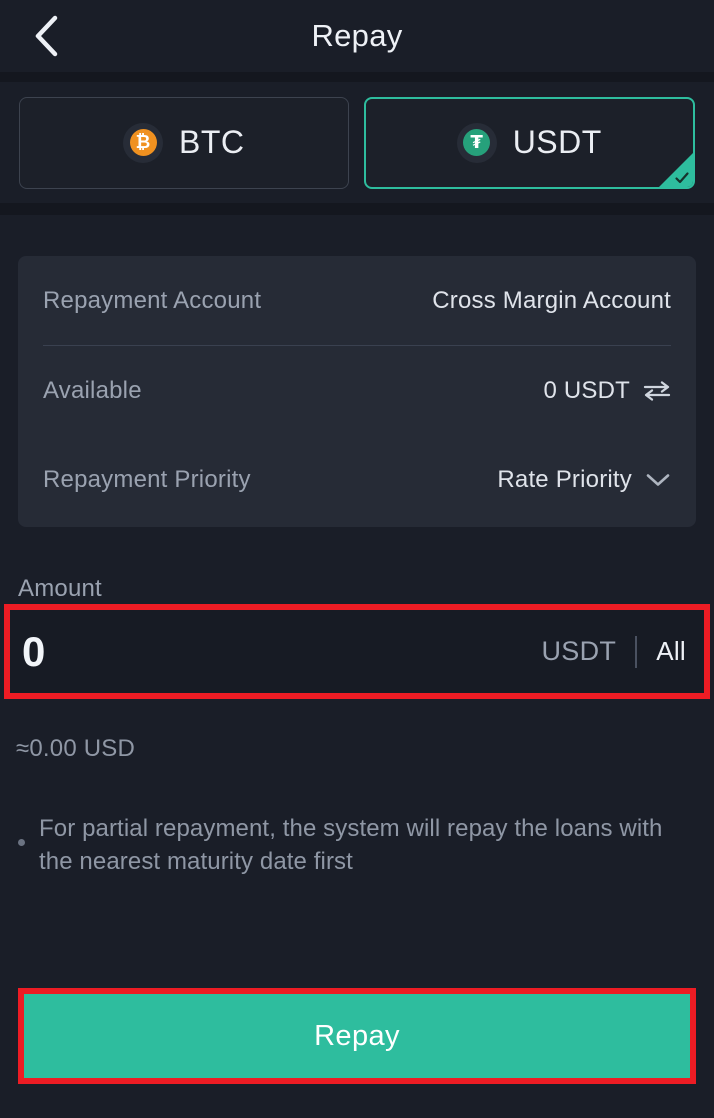 This screenshot has height=1118, width=714. I want to click on row-repayment-priority: Repayment Priority Rate Priority, so click(357, 479).